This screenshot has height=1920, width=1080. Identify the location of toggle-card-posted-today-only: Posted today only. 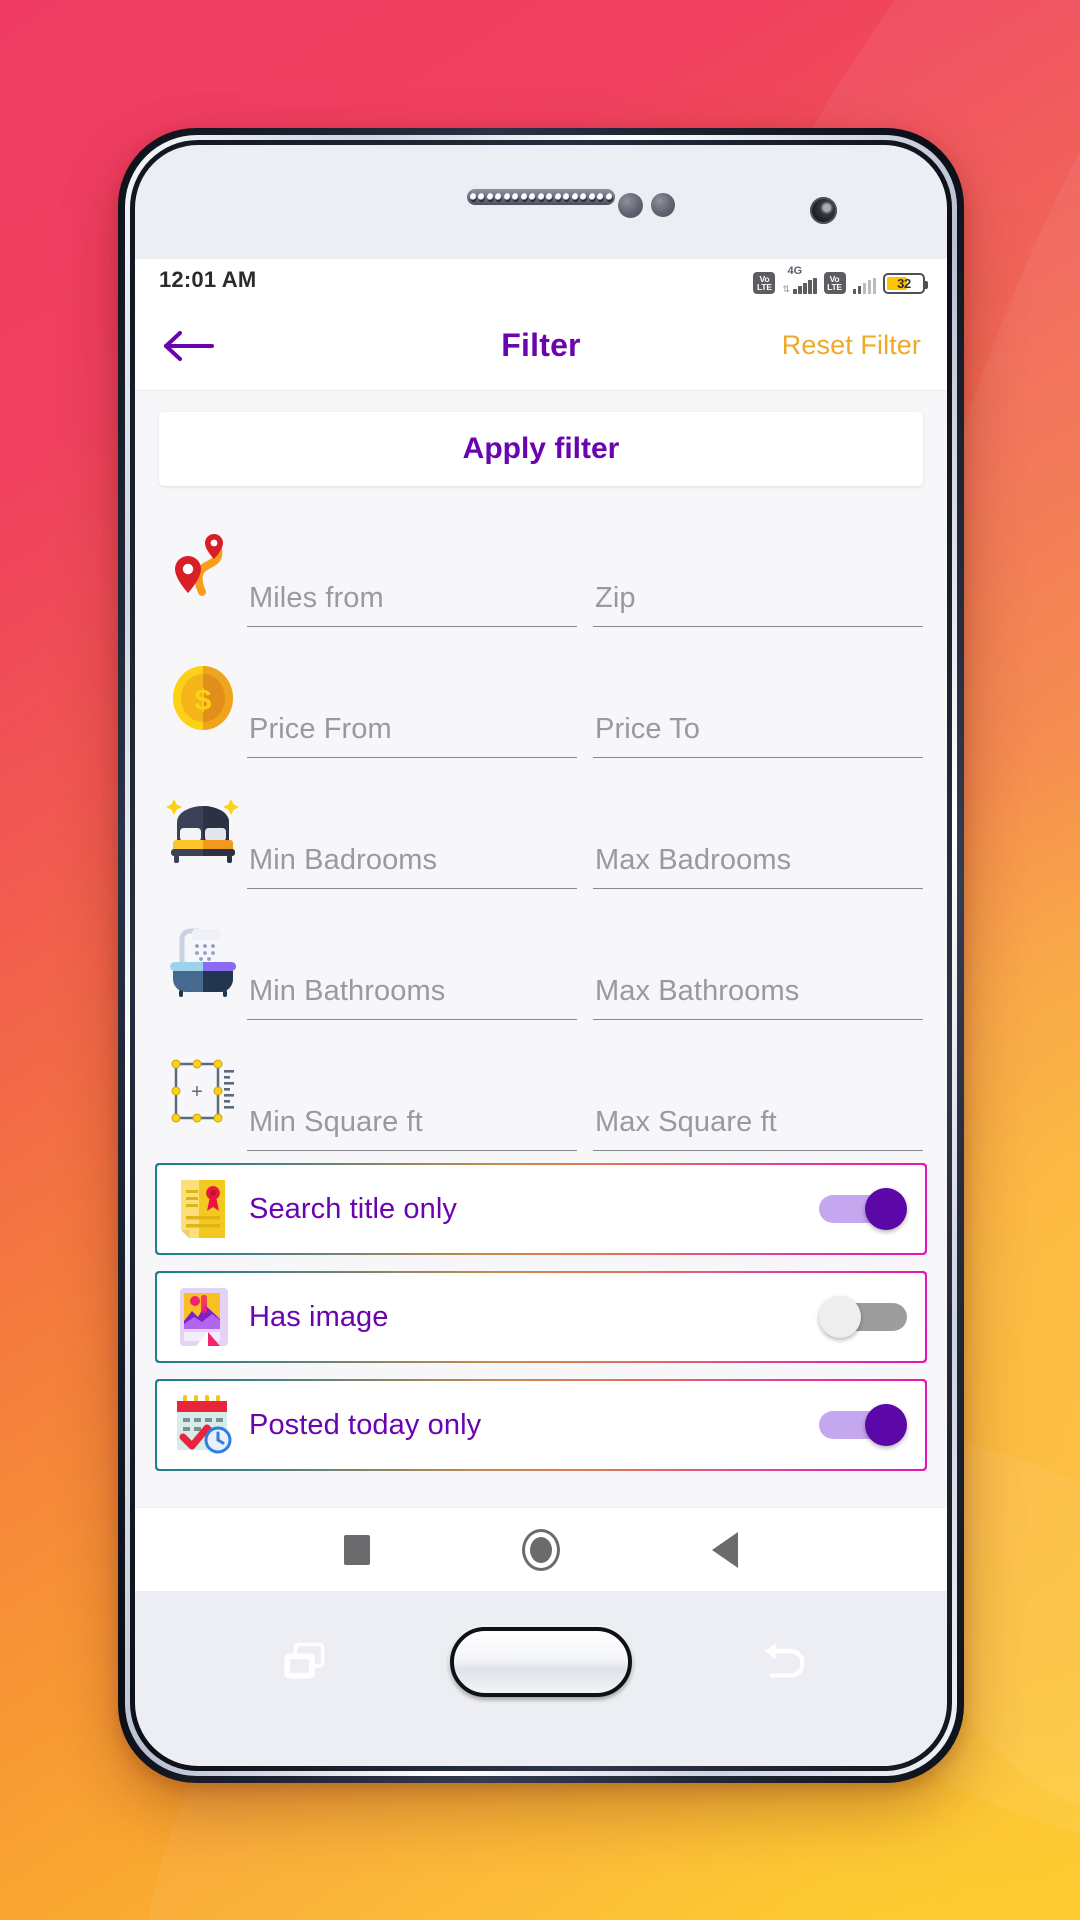
(541, 1425).